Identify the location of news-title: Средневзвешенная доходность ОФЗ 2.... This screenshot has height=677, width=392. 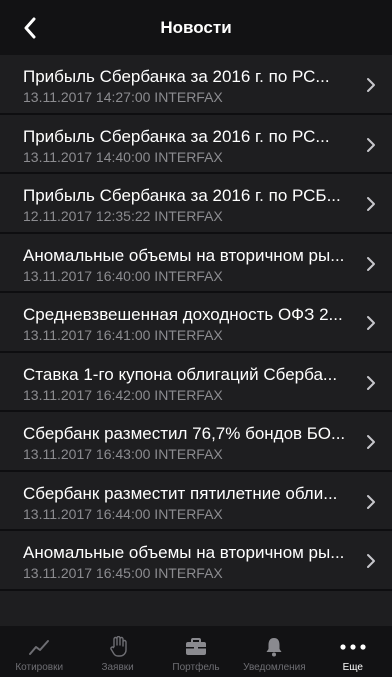
(183, 314).